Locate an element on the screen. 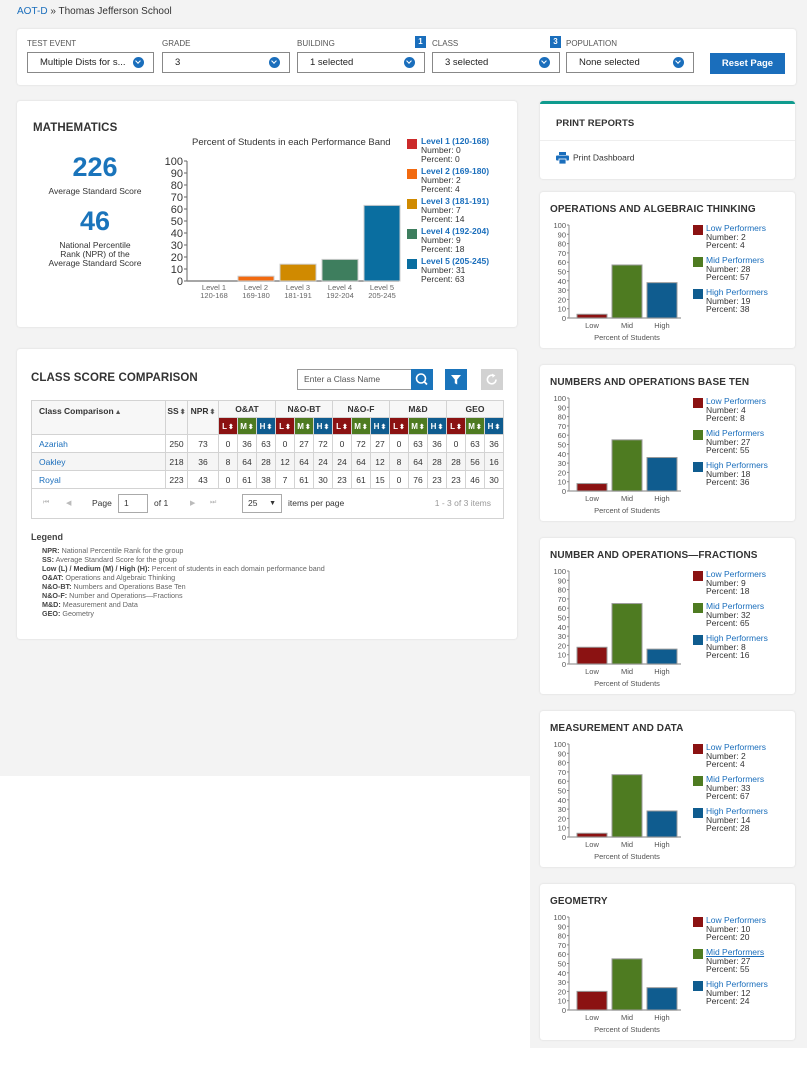 The width and height of the screenshot is (807, 1067). card-title: MATHEMATICS is located at coordinates (75, 128).